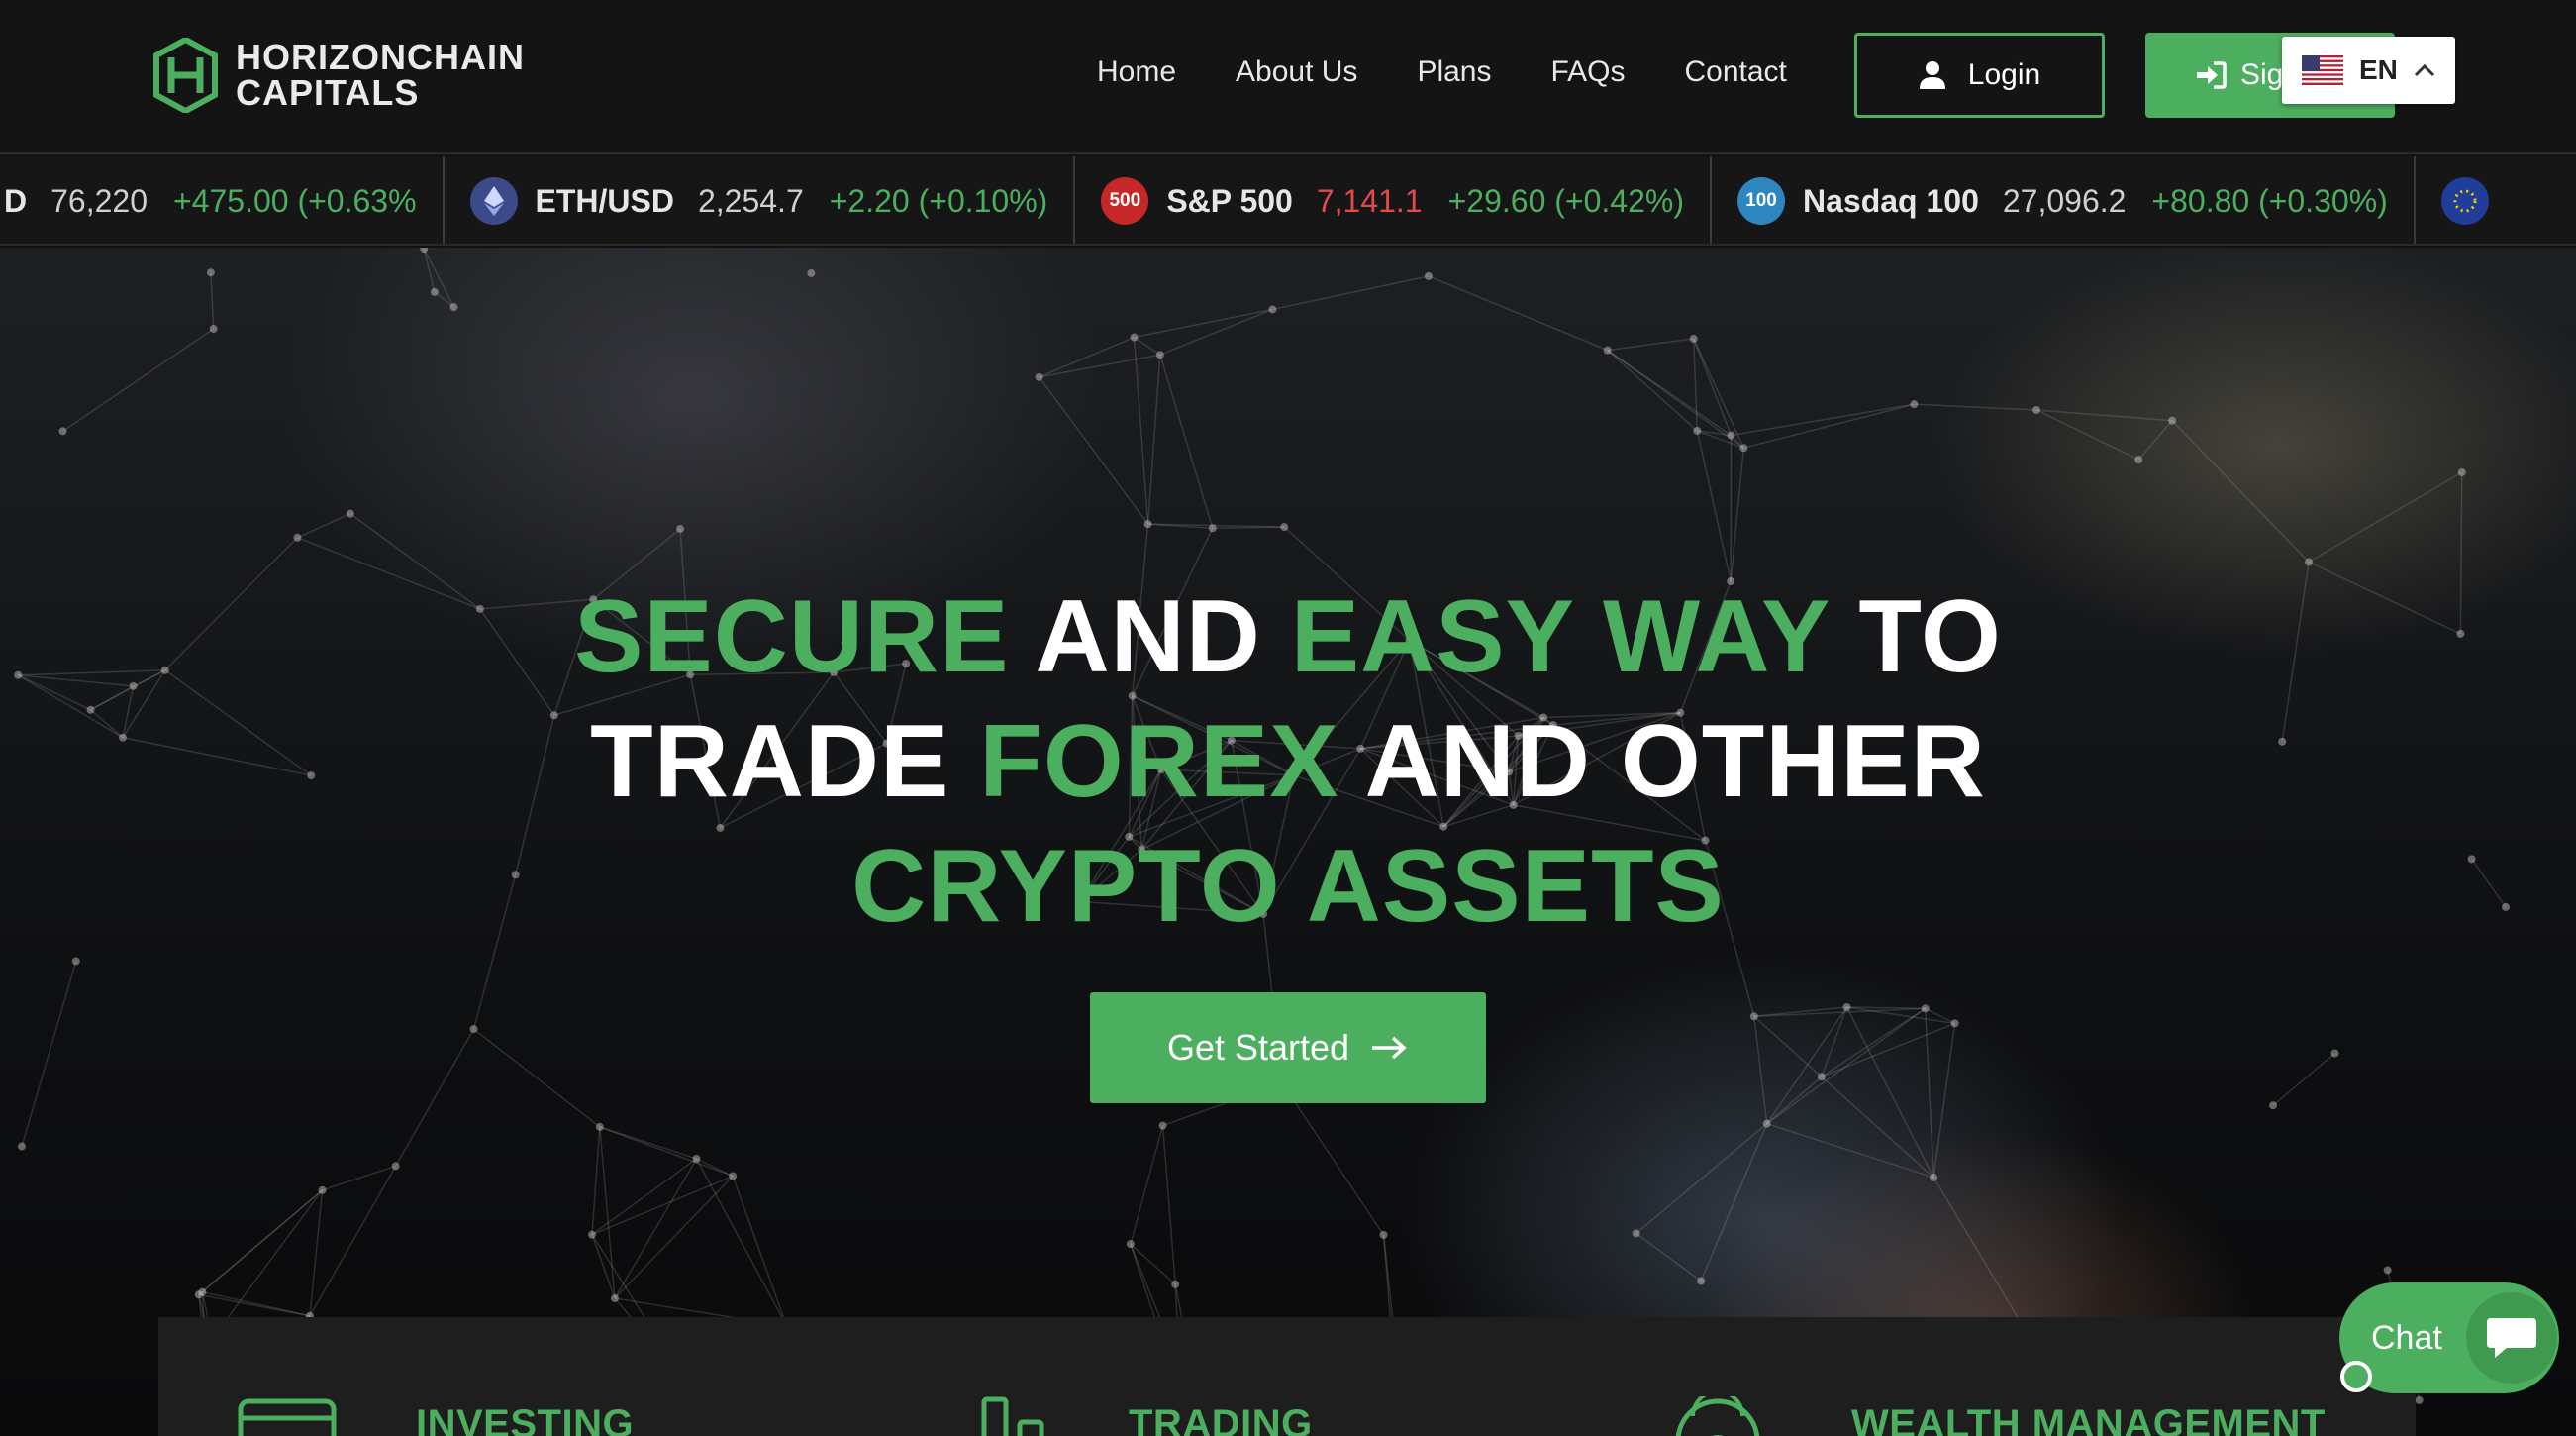  I want to click on brand-line2: CAPITALS, so click(328, 93).